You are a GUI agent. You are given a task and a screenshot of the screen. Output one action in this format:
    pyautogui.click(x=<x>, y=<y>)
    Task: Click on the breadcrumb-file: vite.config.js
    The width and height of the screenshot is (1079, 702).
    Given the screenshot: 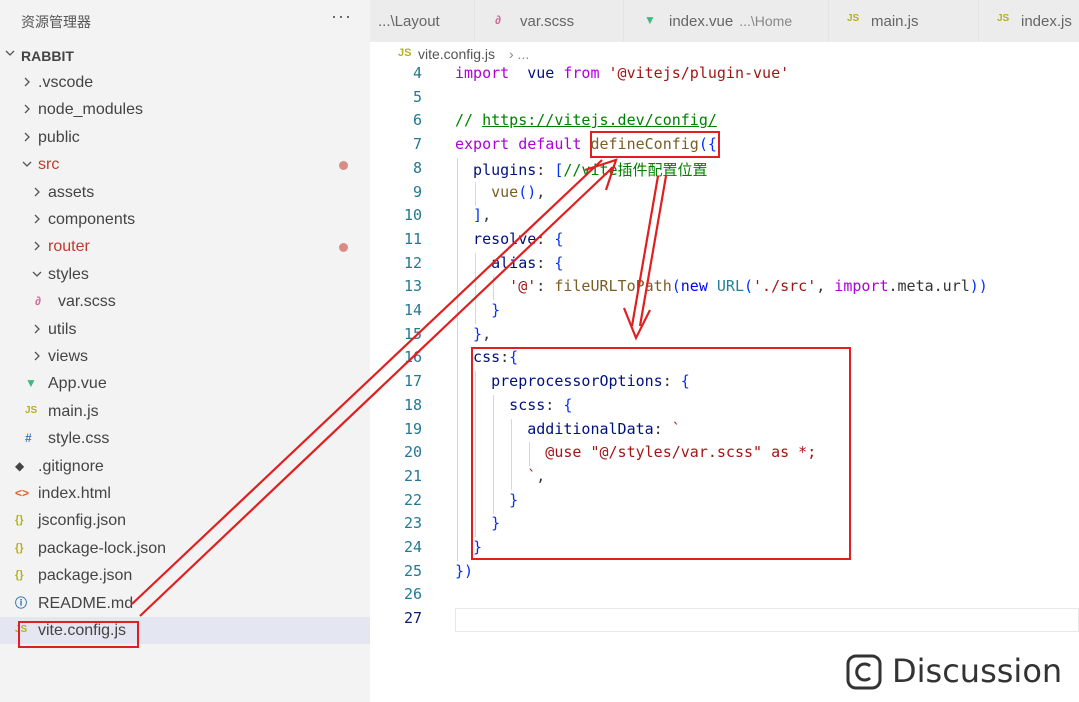 What is the action you would take?
    pyautogui.click(x=456, y=54)
    